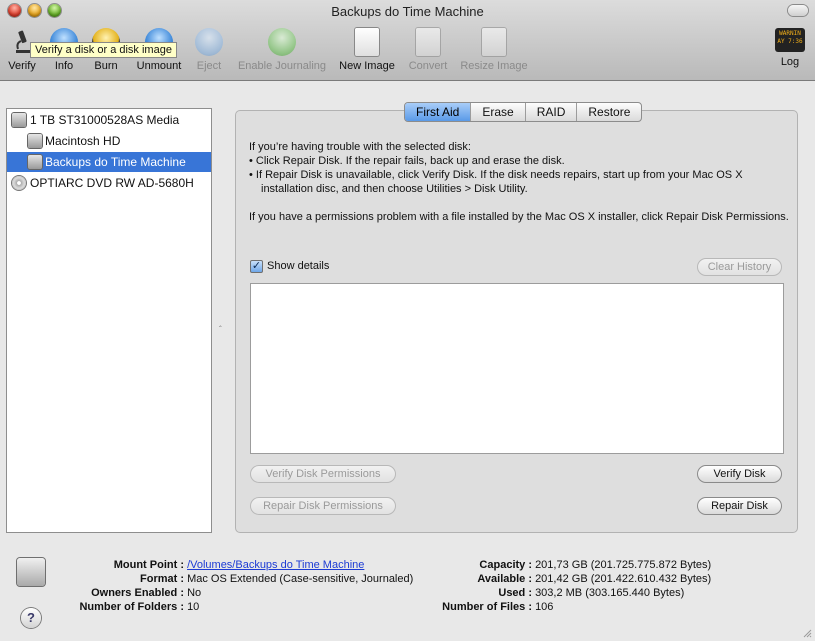  I want to click on sidebar-item-label: OPTIARC DVD RW AD-5680H, so click(112, 183).